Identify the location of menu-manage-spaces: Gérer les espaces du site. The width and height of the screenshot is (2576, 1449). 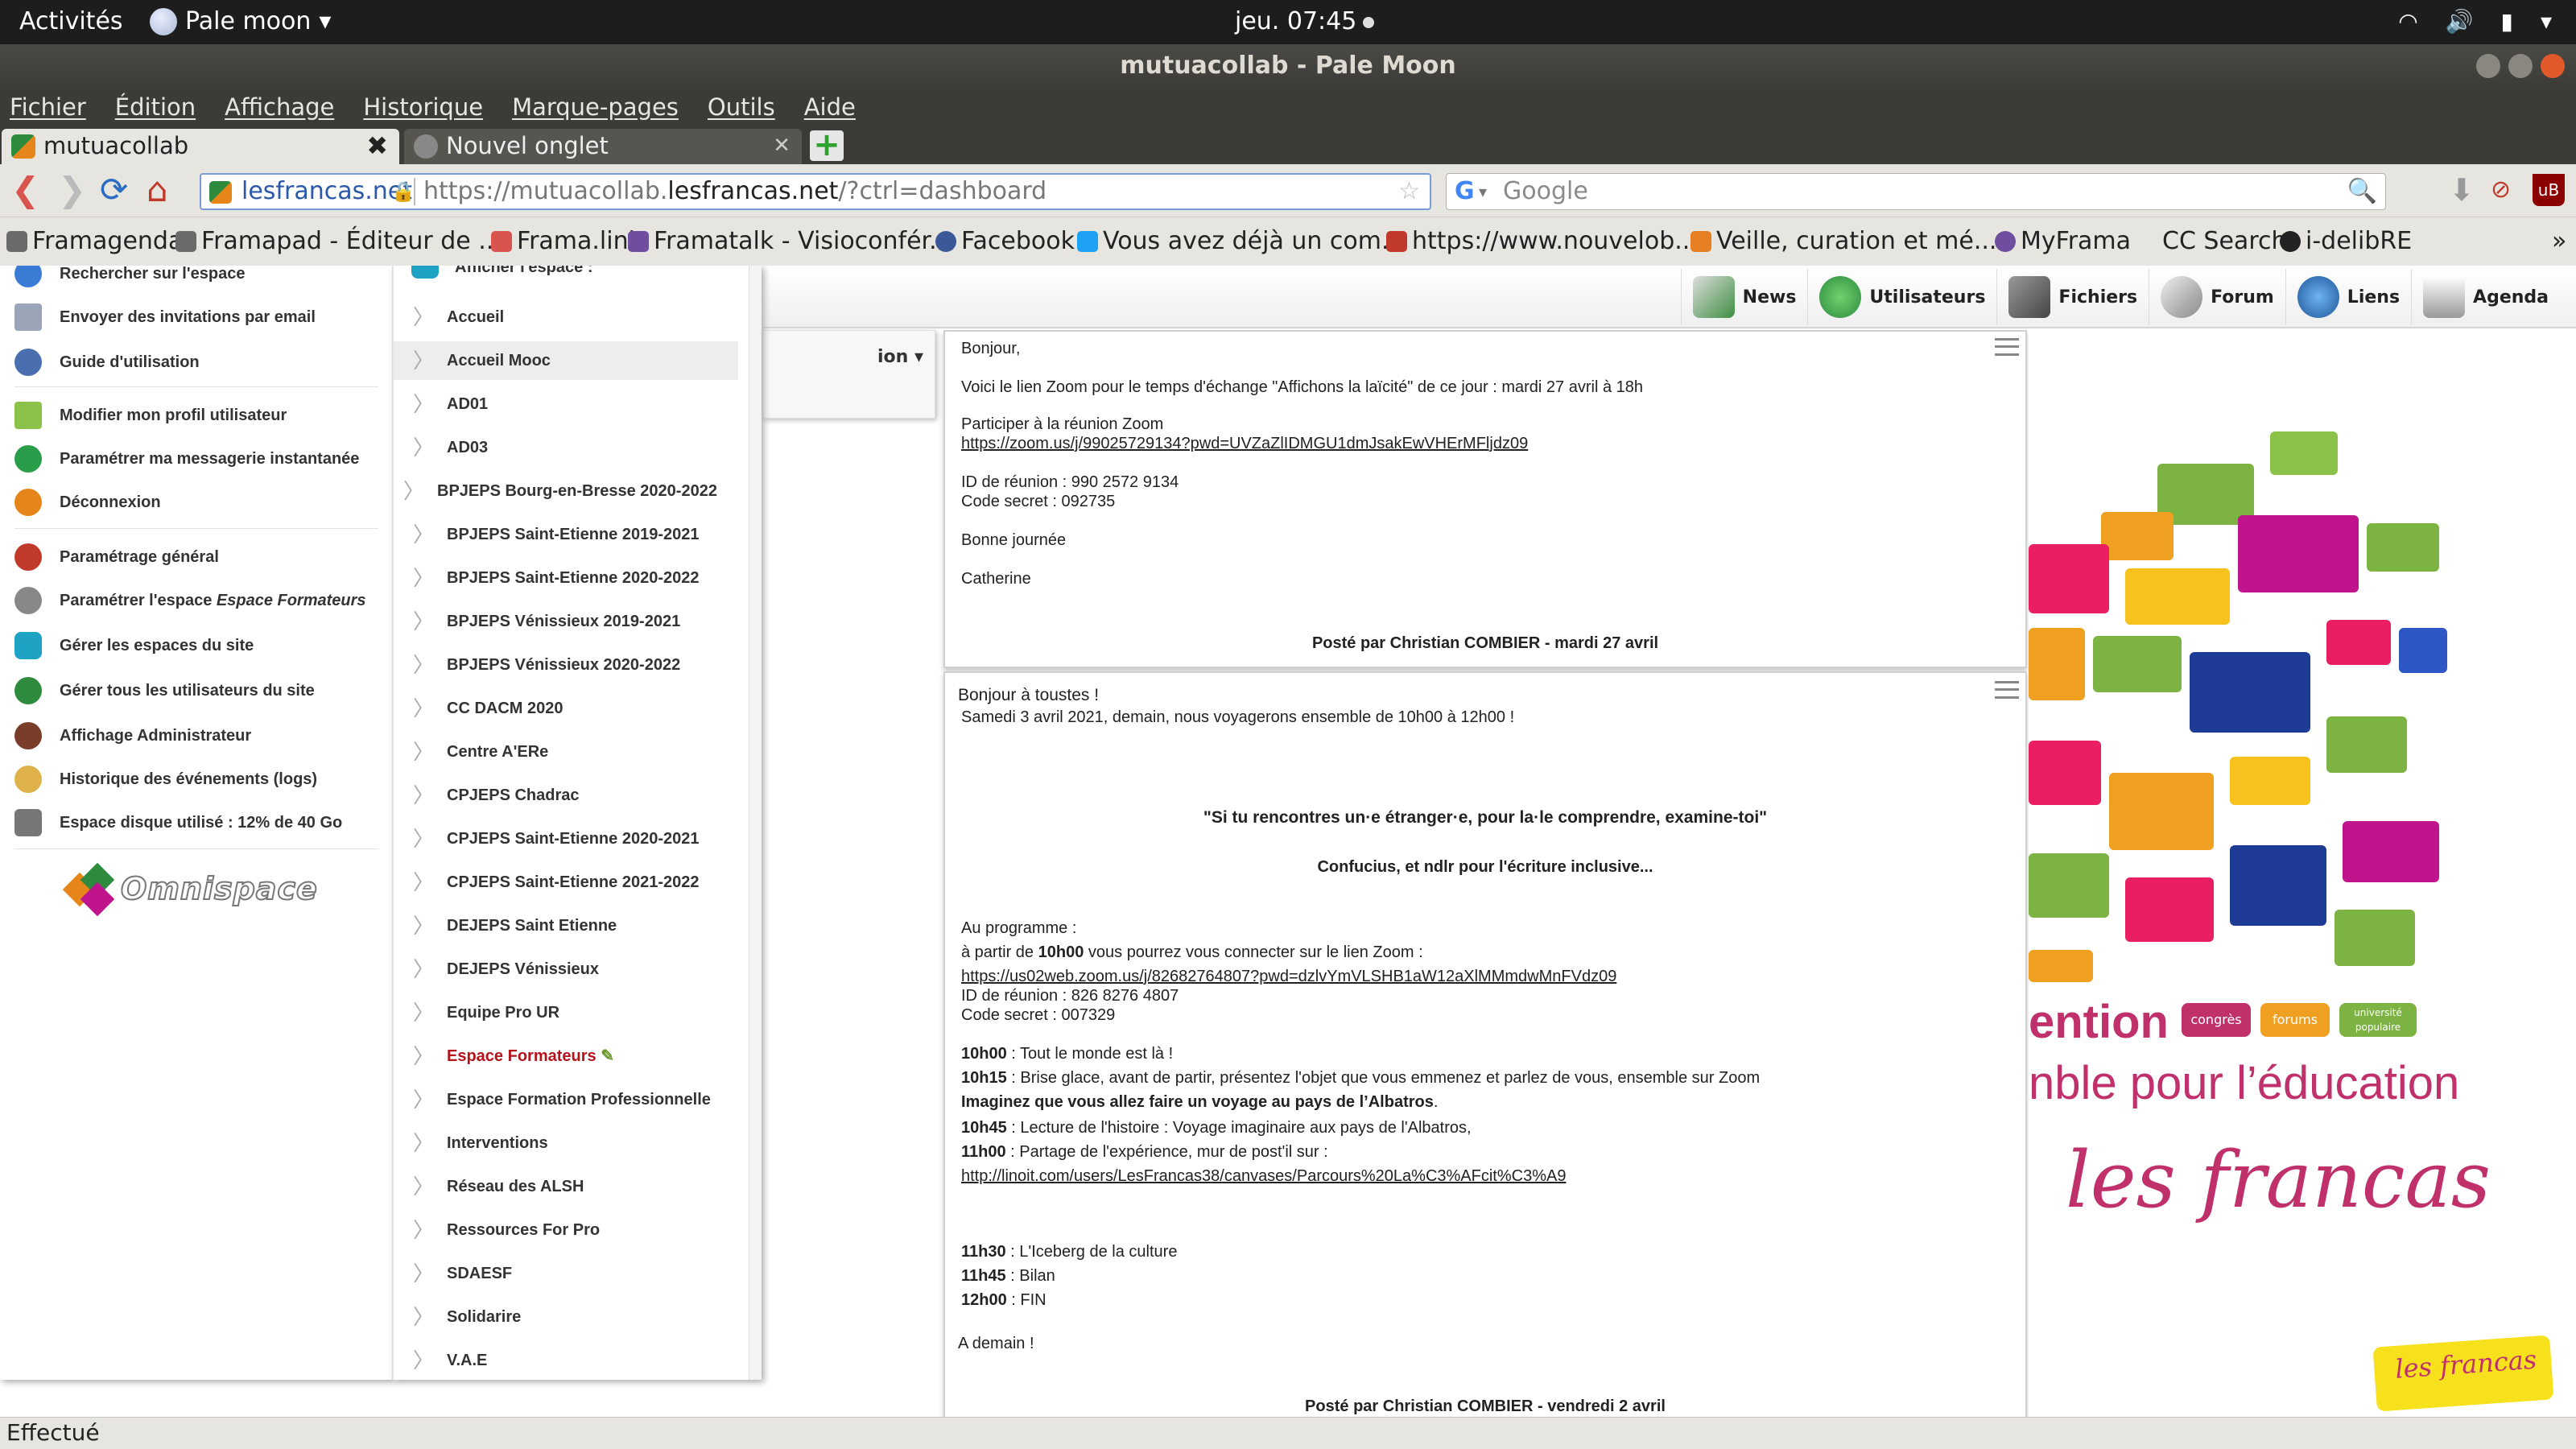
(134, 646).